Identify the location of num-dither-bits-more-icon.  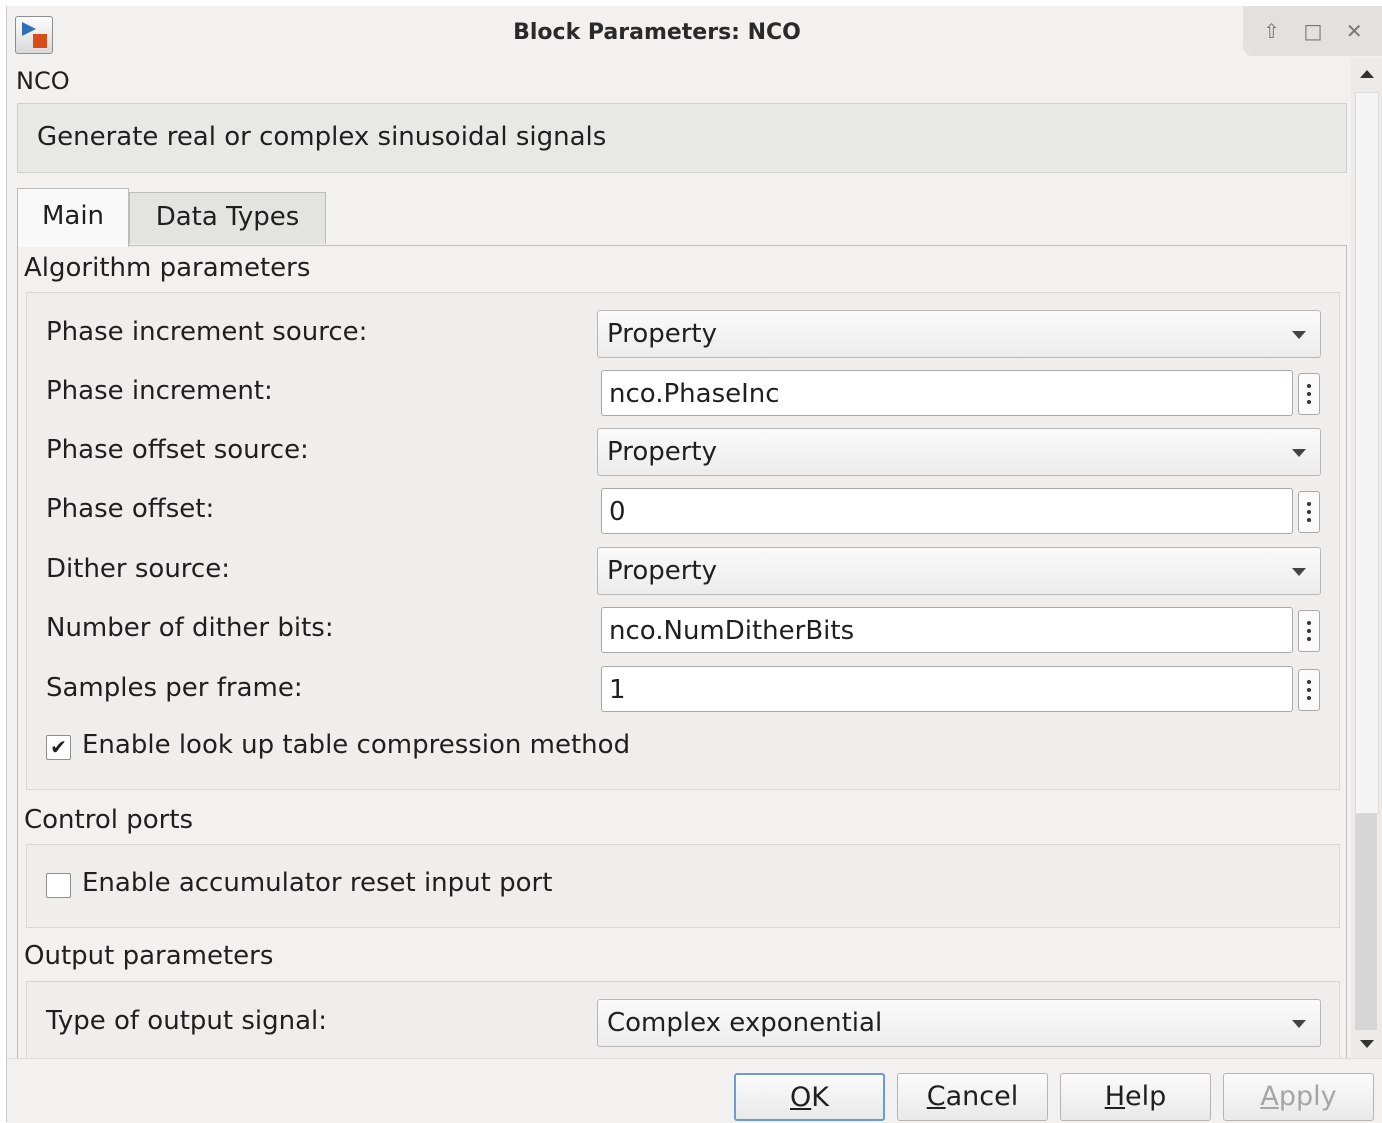
(1309, 631).